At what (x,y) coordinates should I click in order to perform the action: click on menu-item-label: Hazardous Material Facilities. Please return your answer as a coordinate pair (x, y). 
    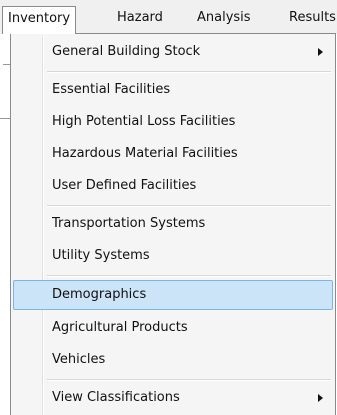
    Looking at the image, I should click on (145, 153).